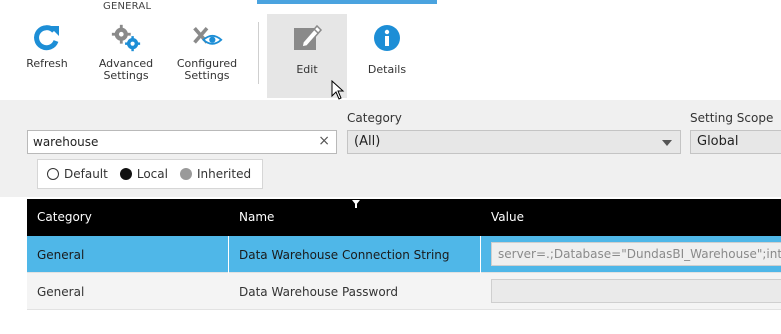 The image size is (781, 334). Describe the element at coordinates (387, 56) in the screenshot. I see `details-button: Details` at that location.